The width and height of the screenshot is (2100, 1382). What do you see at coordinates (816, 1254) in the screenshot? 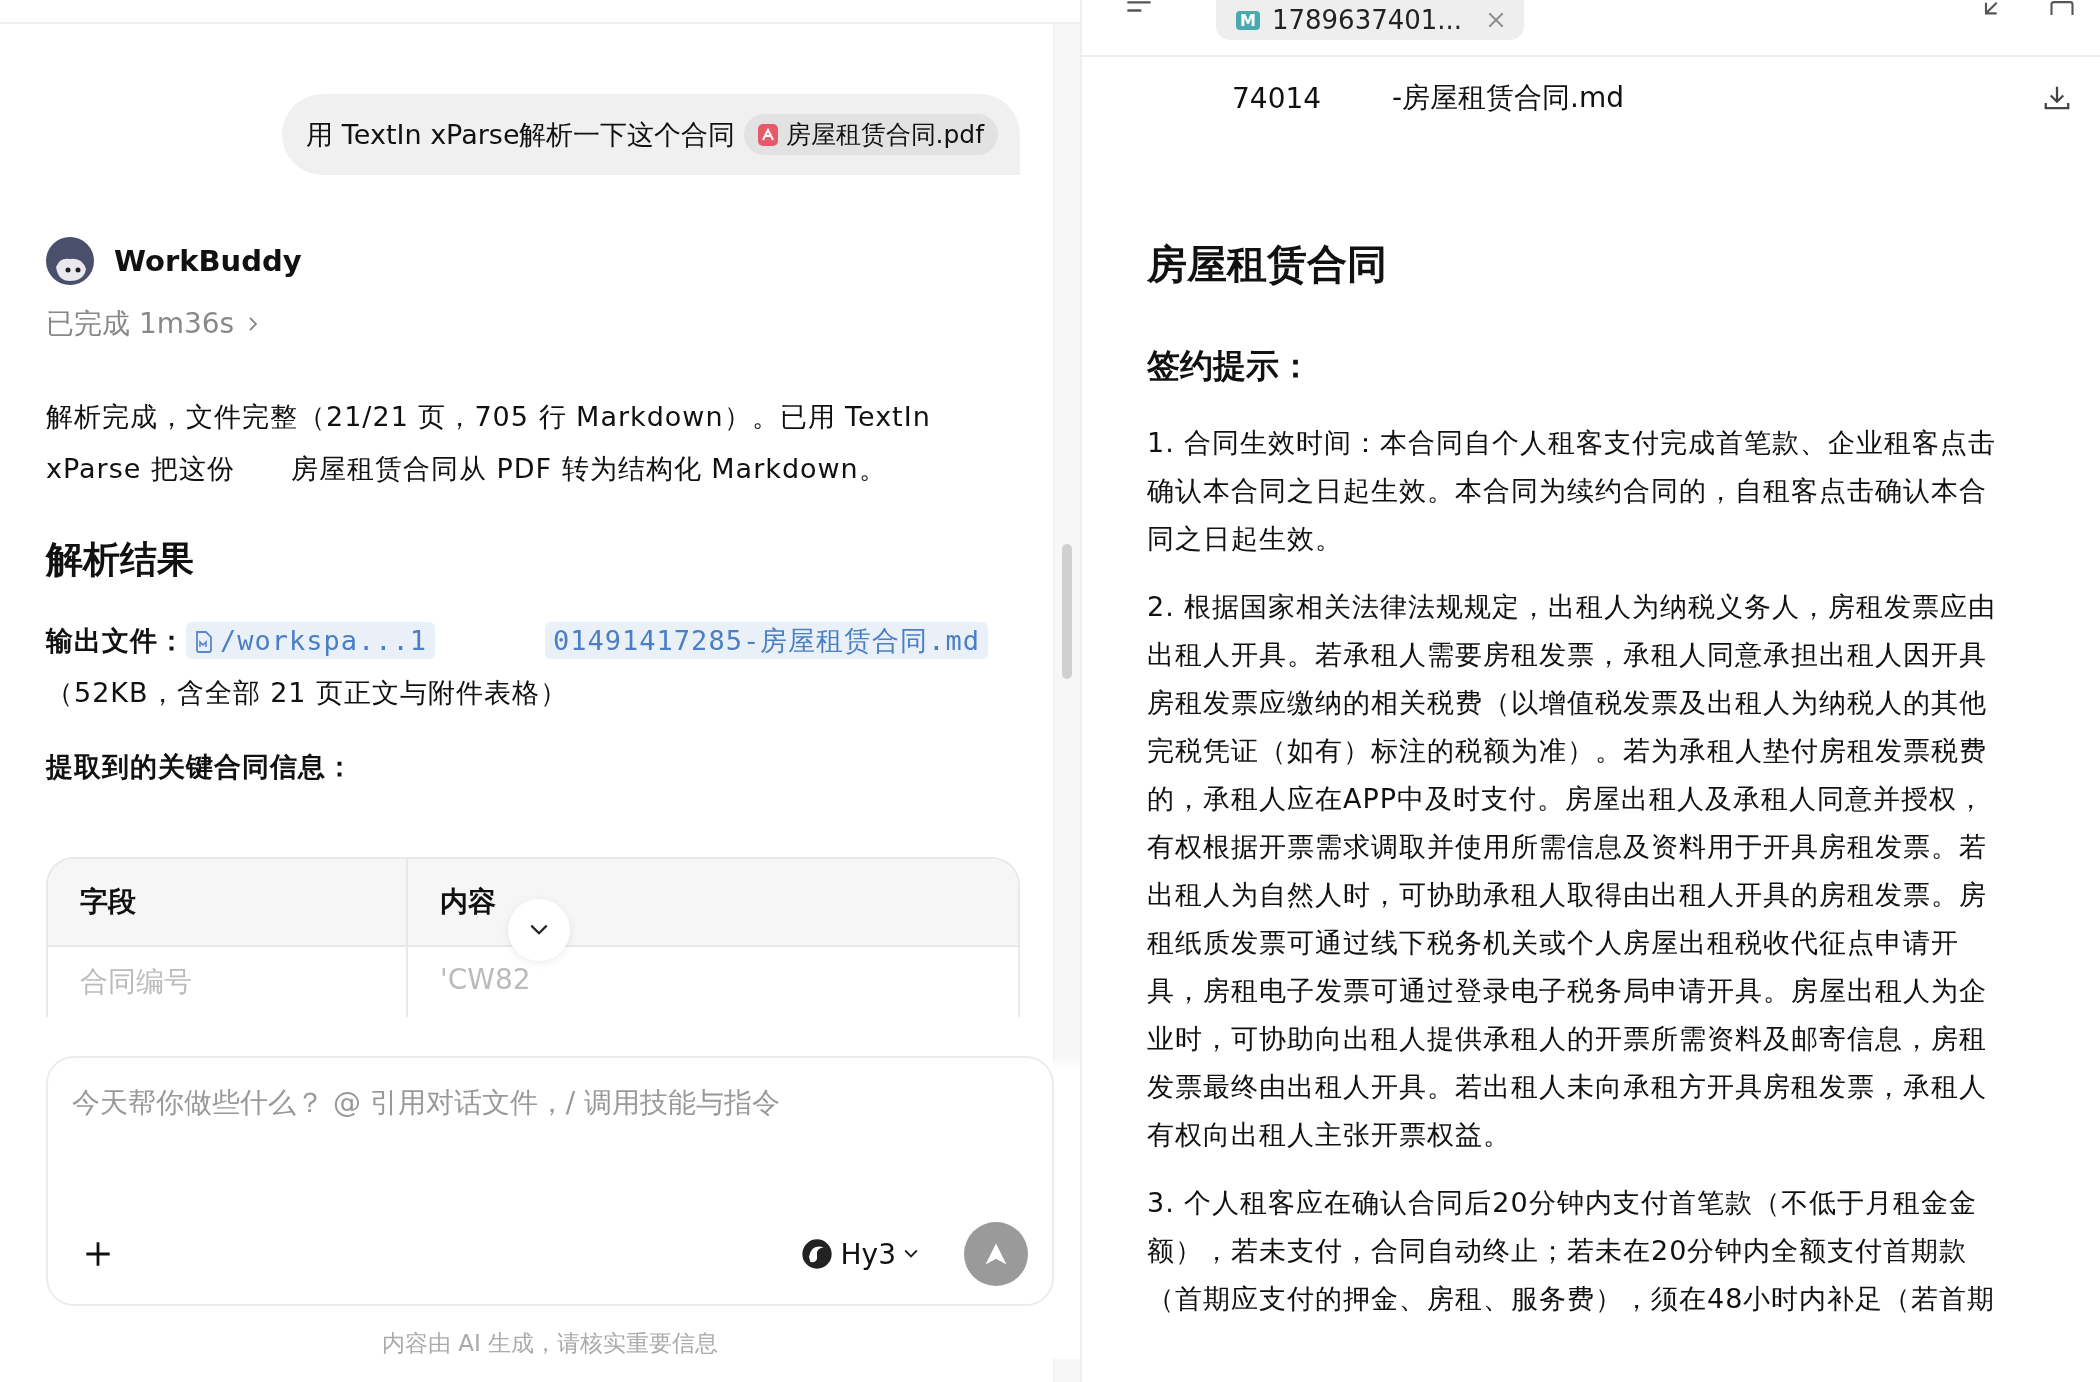
I see `model-icon` at bounding box center [816, 1254].